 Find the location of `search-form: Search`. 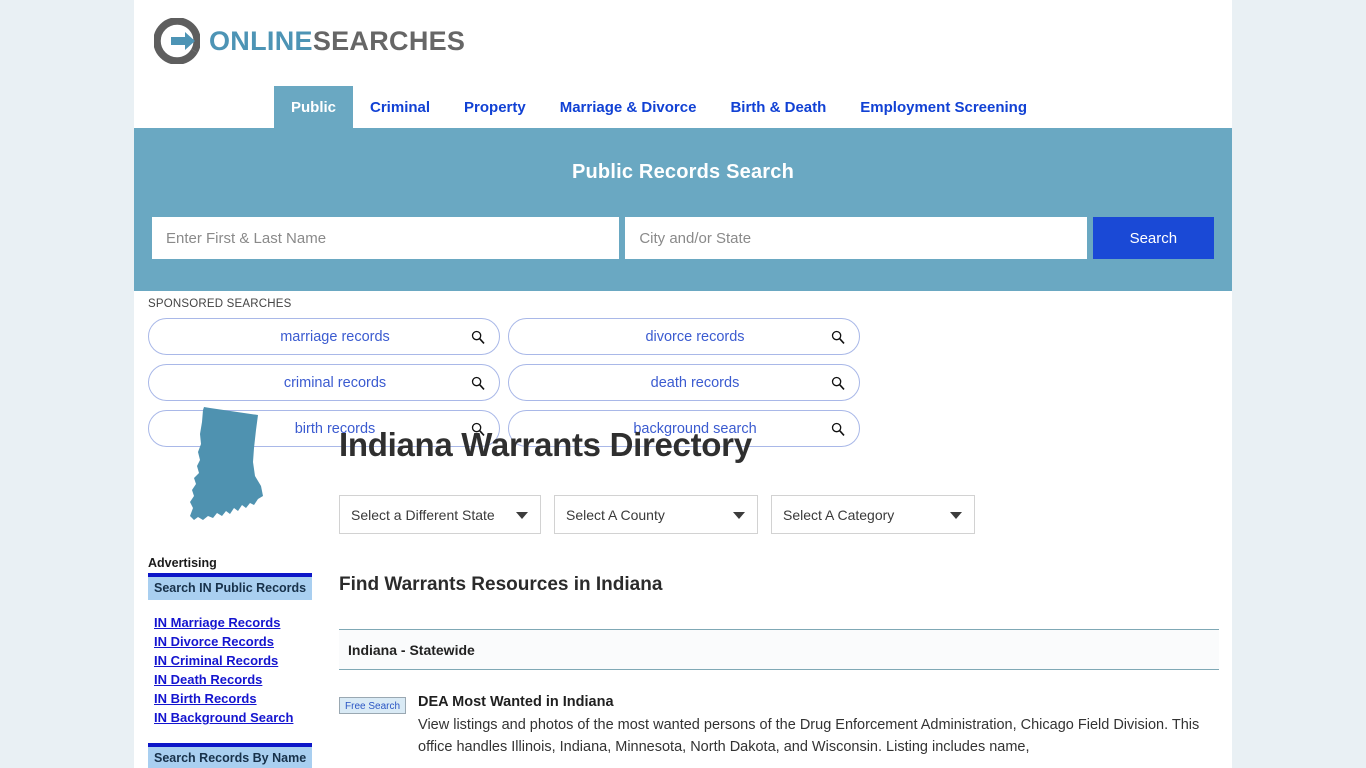

search-form: Search is located at coordinates (683, 238).